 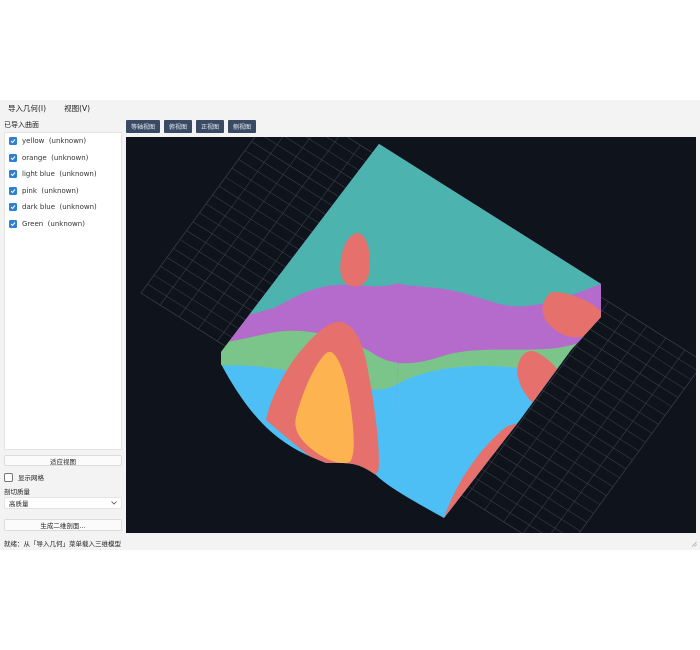 I want to click on front-view-button: 正视图, so click(x=210, y=126).